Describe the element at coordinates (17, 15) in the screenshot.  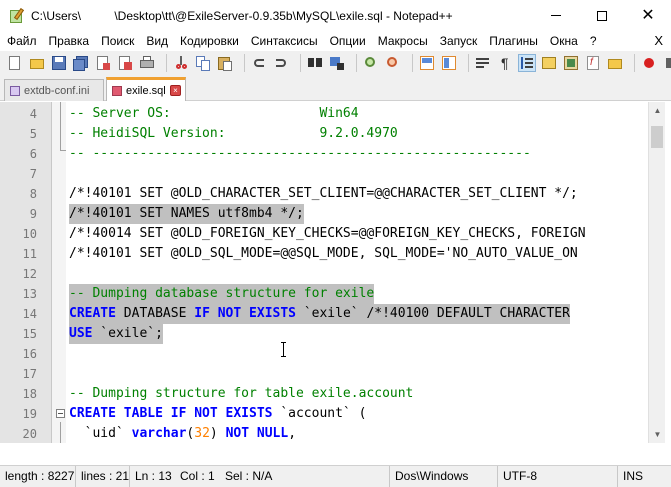
I see `notepad-plus-plus-icon` at that location.